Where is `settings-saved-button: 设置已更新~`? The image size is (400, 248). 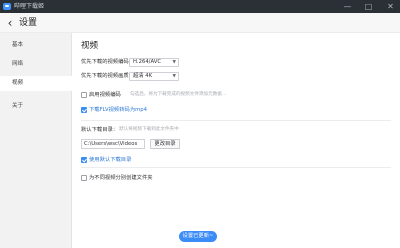
settings-saved-button: 设置已更新~ is located at coordinates (198, 236).